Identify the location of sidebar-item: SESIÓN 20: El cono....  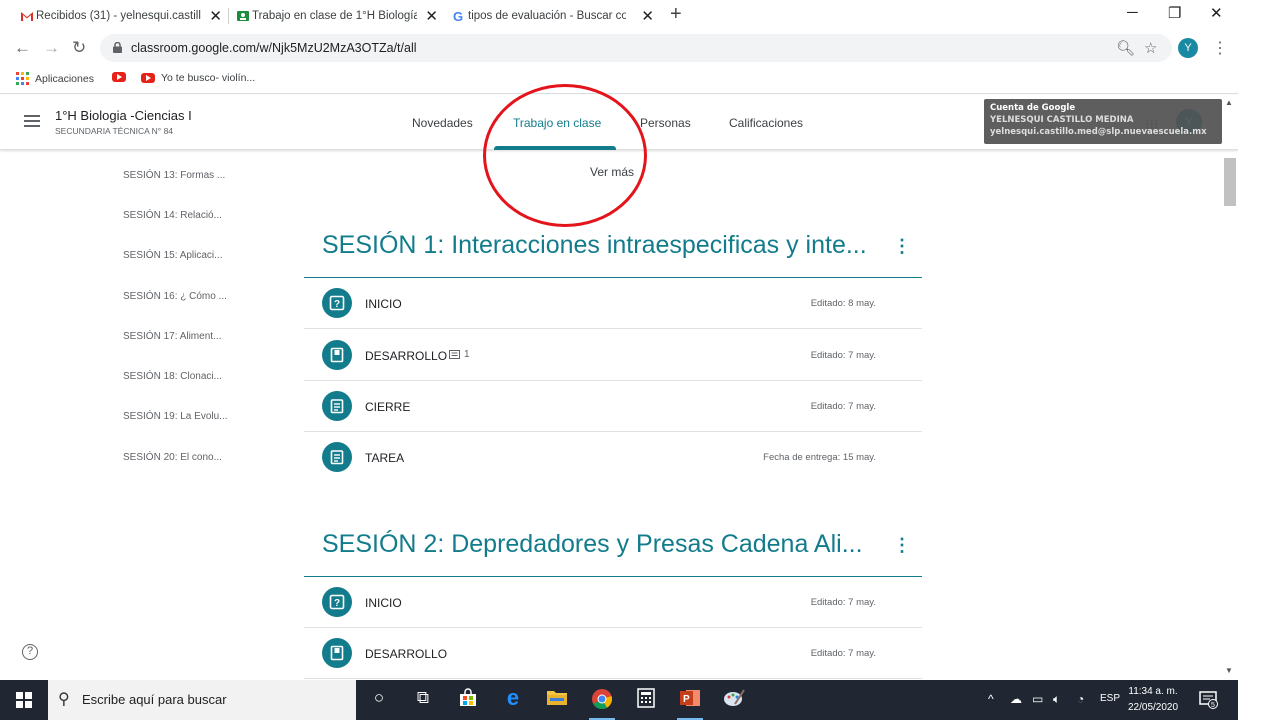
(172, 457).